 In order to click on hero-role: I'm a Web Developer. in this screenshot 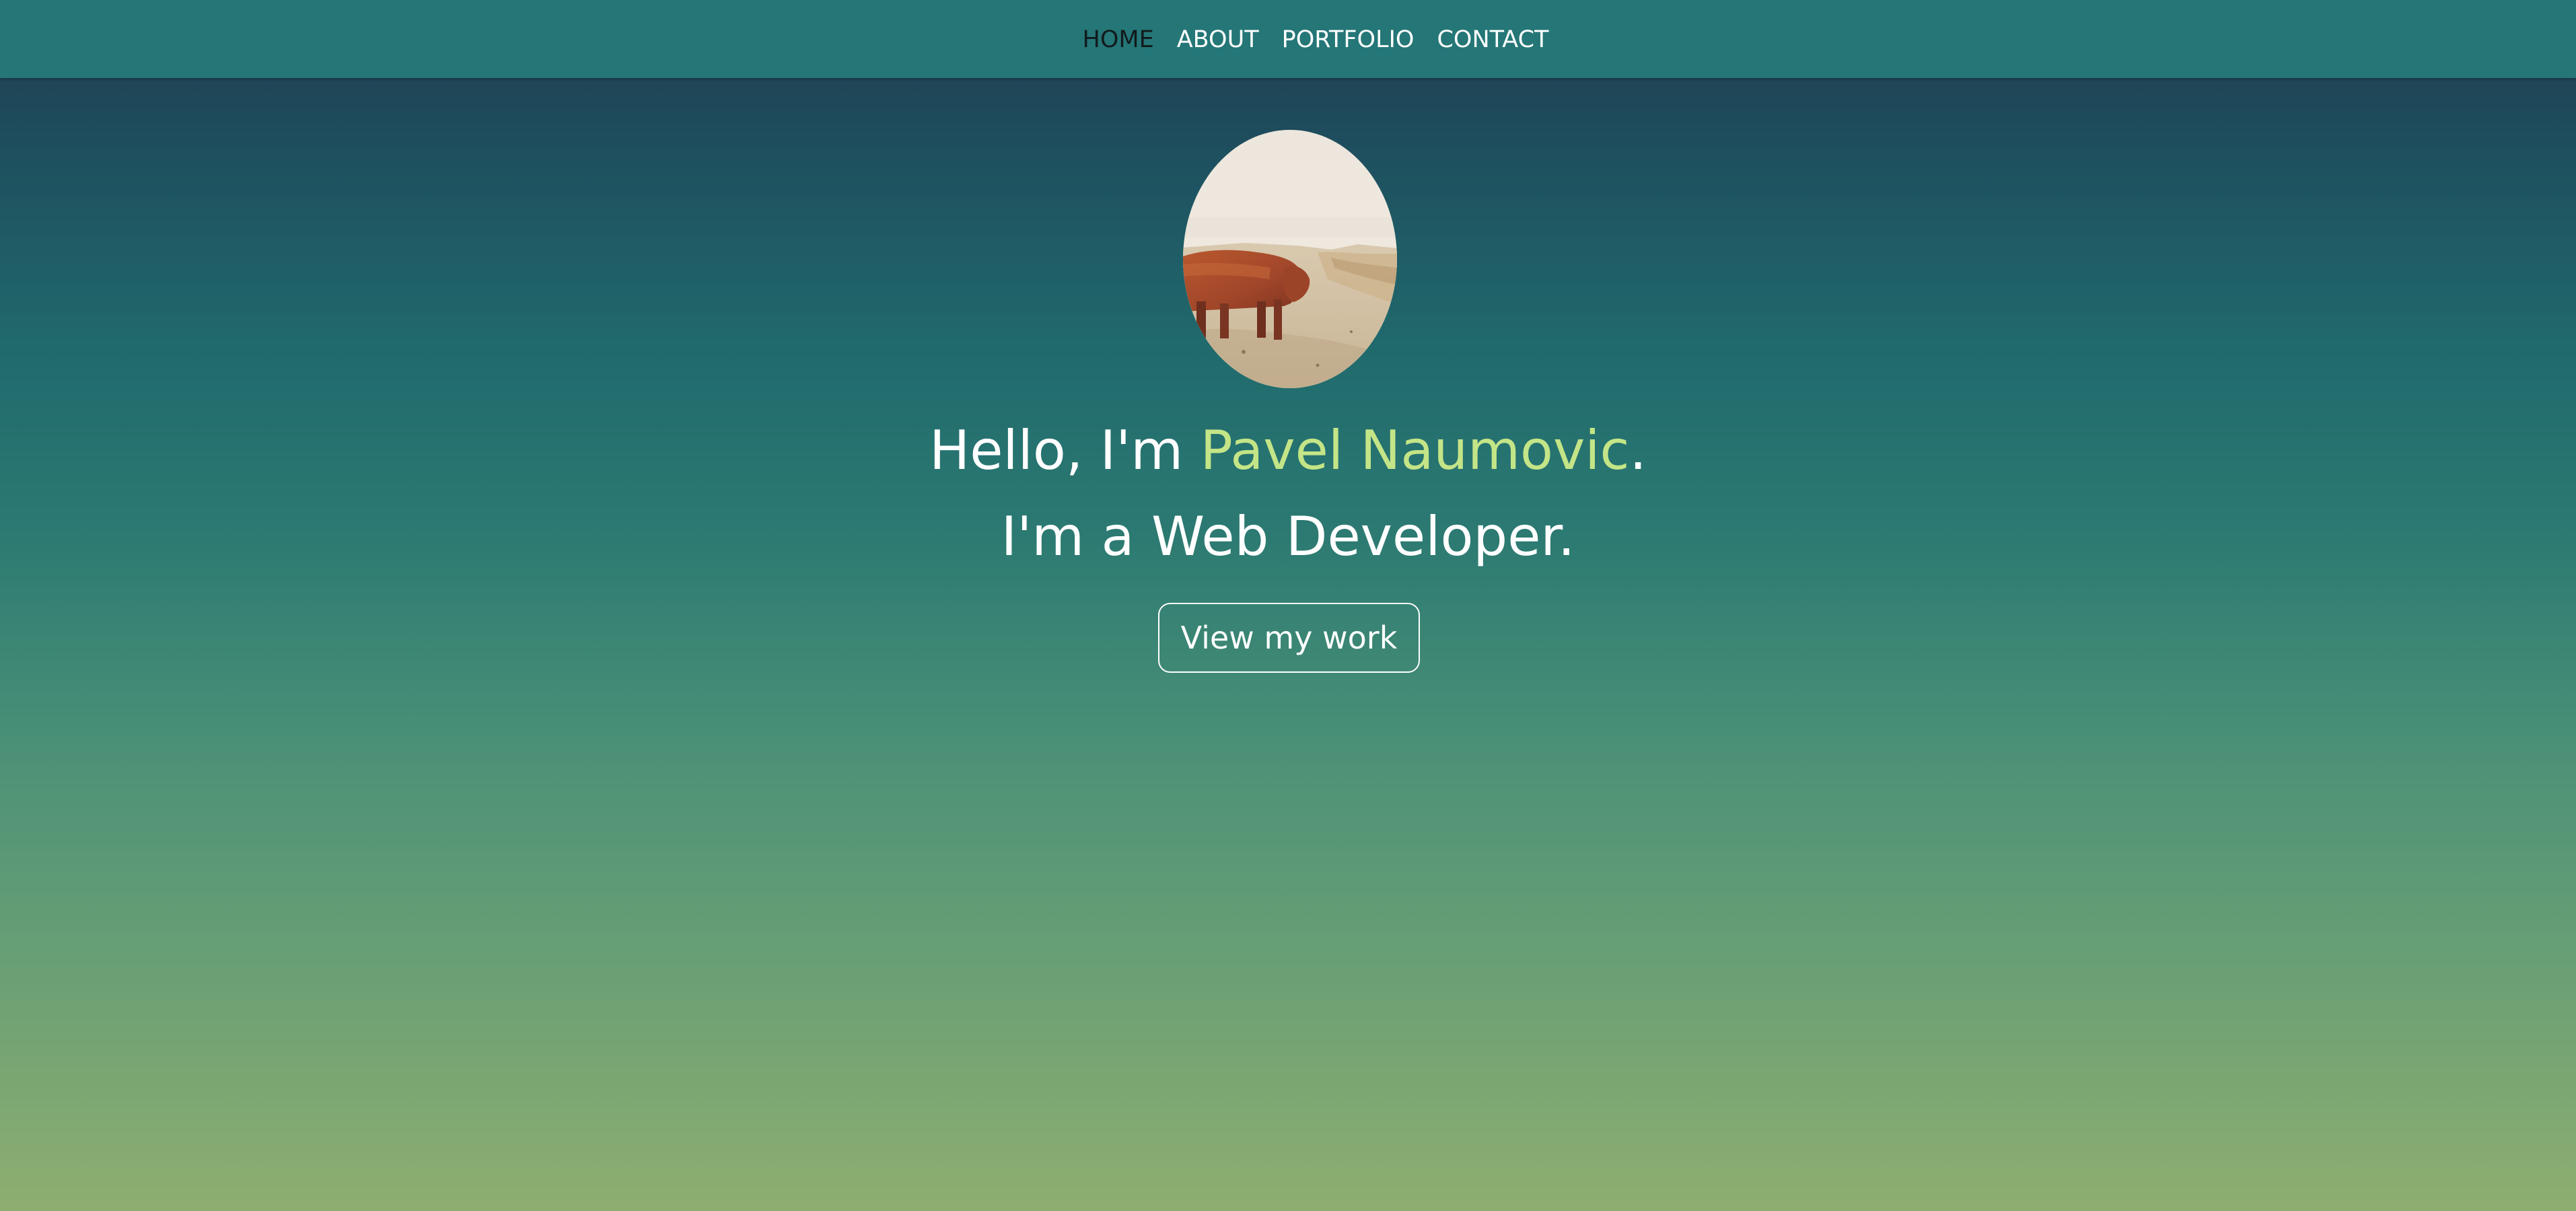, I will do `click(1288, 536)`.